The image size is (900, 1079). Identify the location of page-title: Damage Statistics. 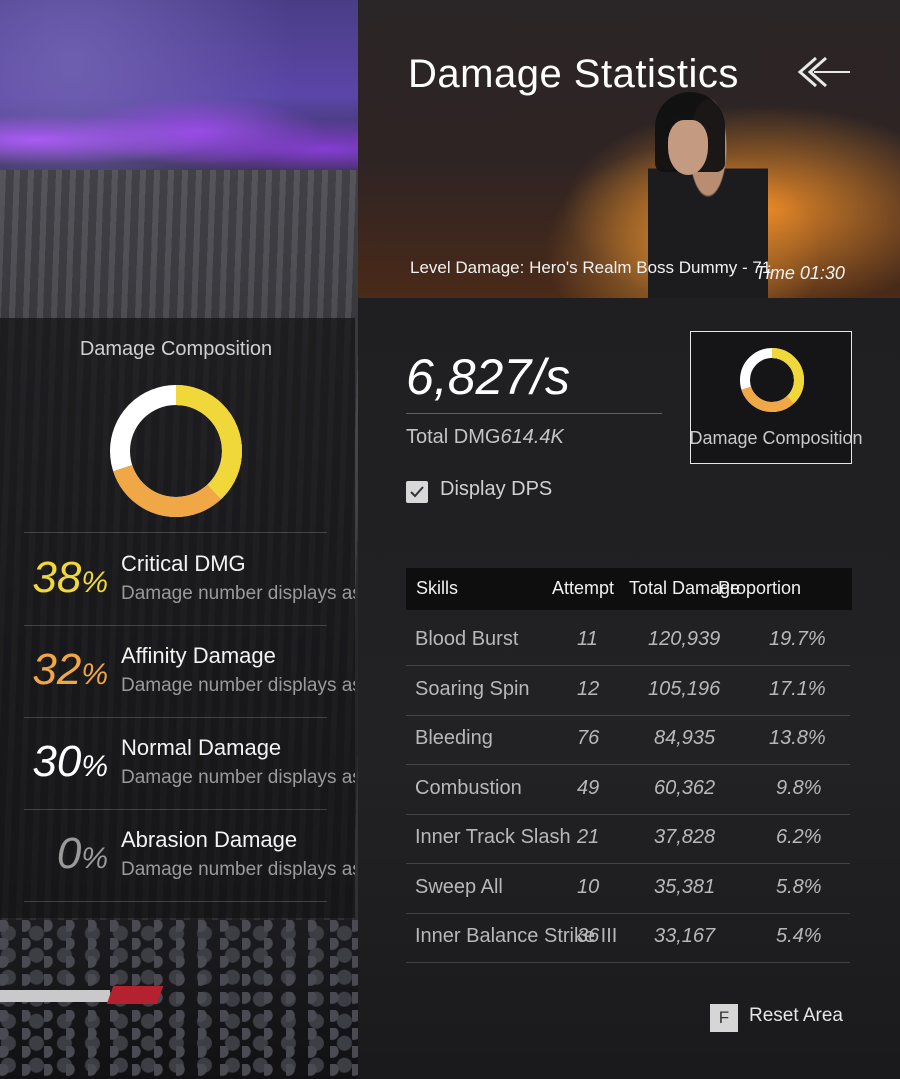
(573, 74).